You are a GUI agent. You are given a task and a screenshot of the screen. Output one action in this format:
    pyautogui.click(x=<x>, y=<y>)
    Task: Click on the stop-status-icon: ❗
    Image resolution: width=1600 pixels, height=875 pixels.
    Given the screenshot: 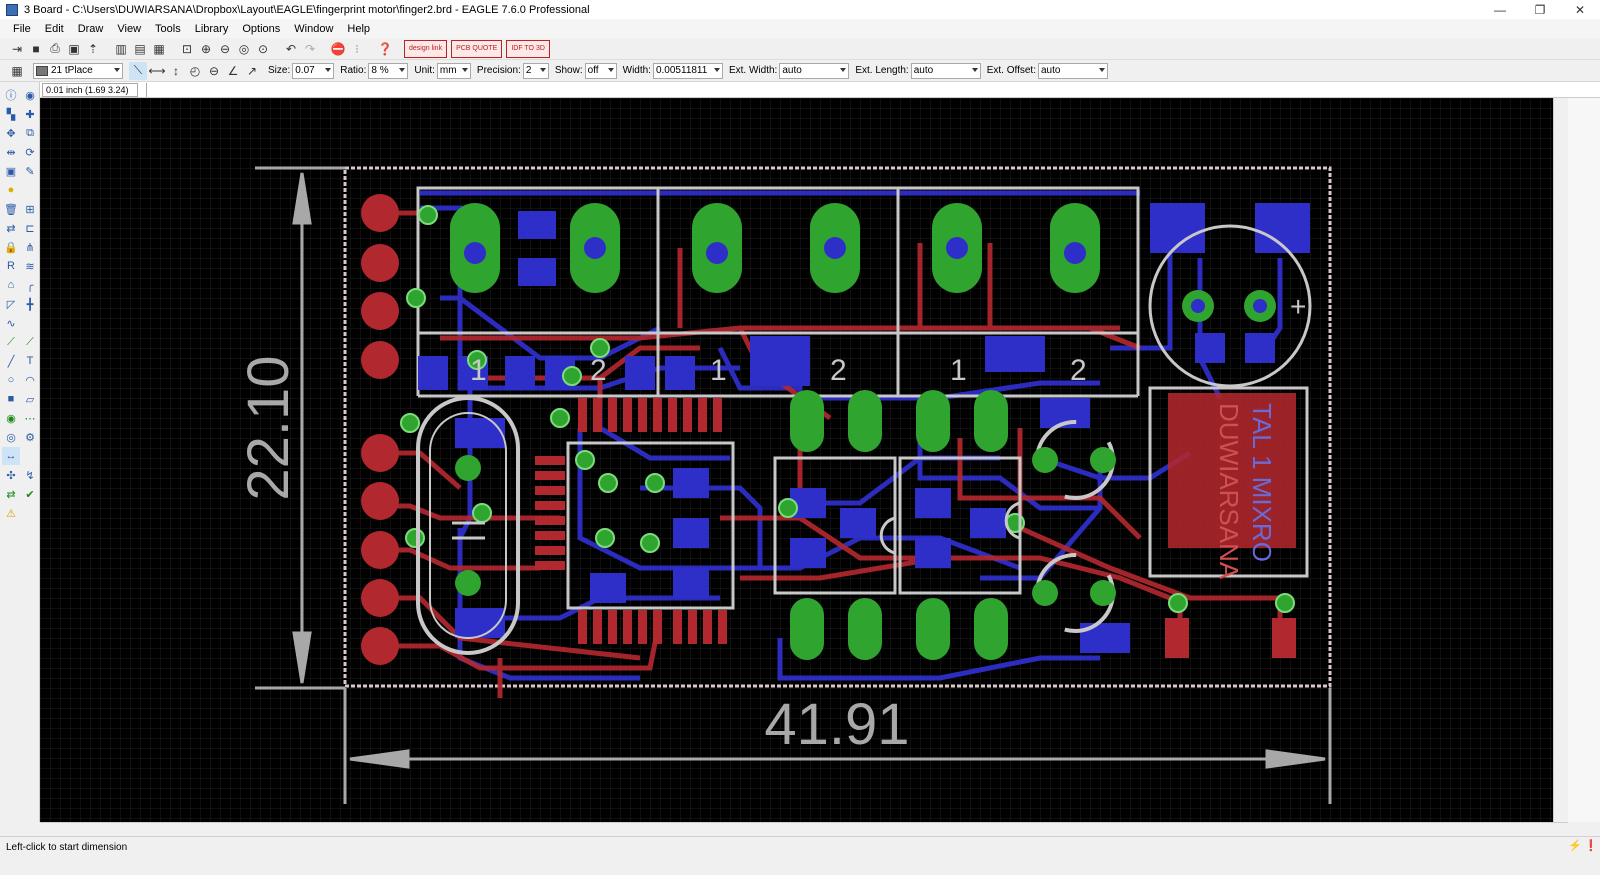 What is the action you would take?
    pyautogui.click(x=1591, y=846)
    